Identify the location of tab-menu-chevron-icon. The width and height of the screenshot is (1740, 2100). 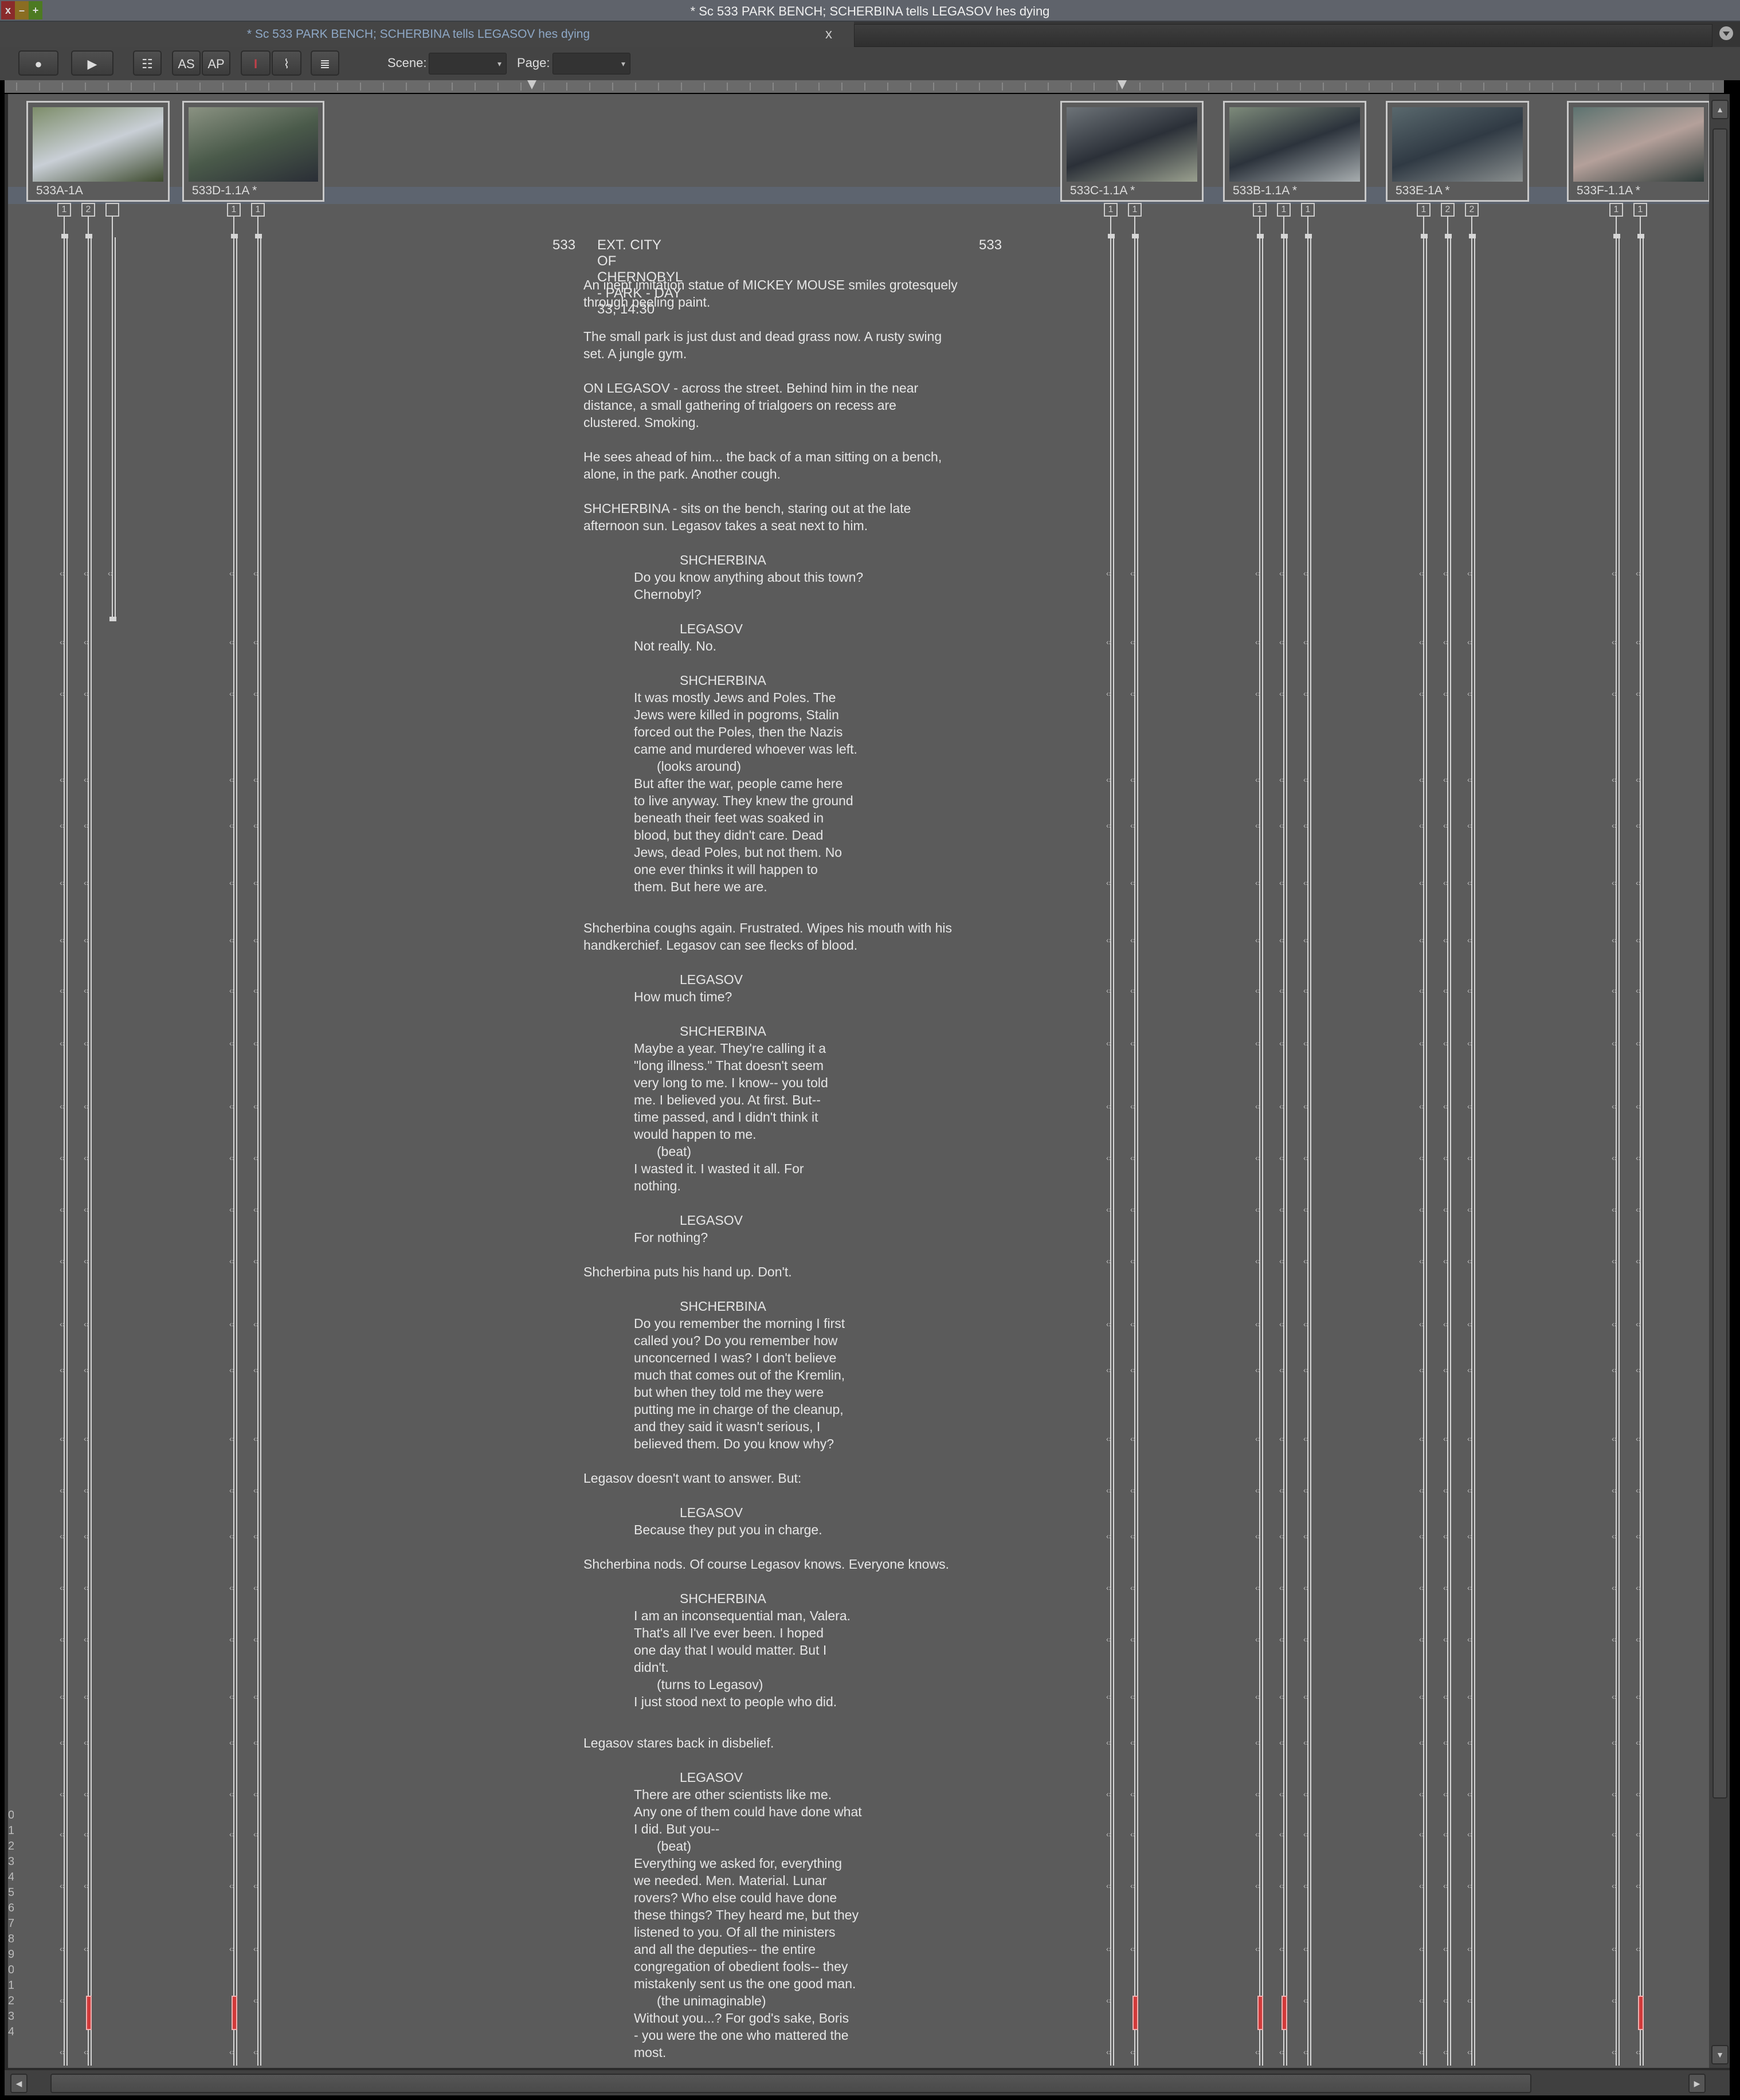
(1726, 35).